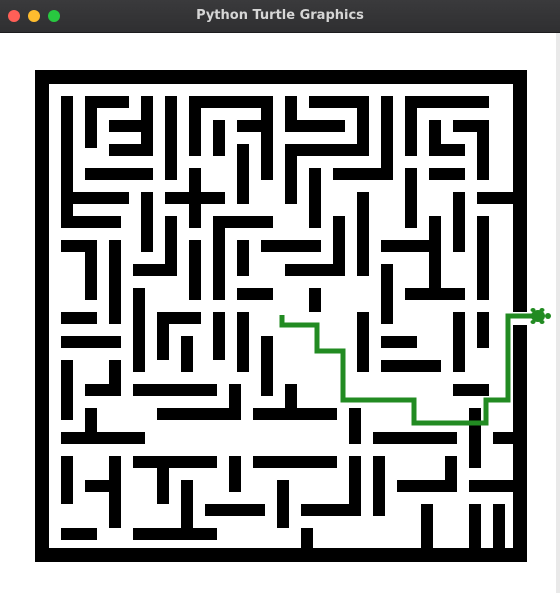 Image resolution: width=560 pixels, height=593 pixels. What do you see at coordinates (539, 316) in the screenshot?
I see `turtle-icon` at bounding box center [539, 316].